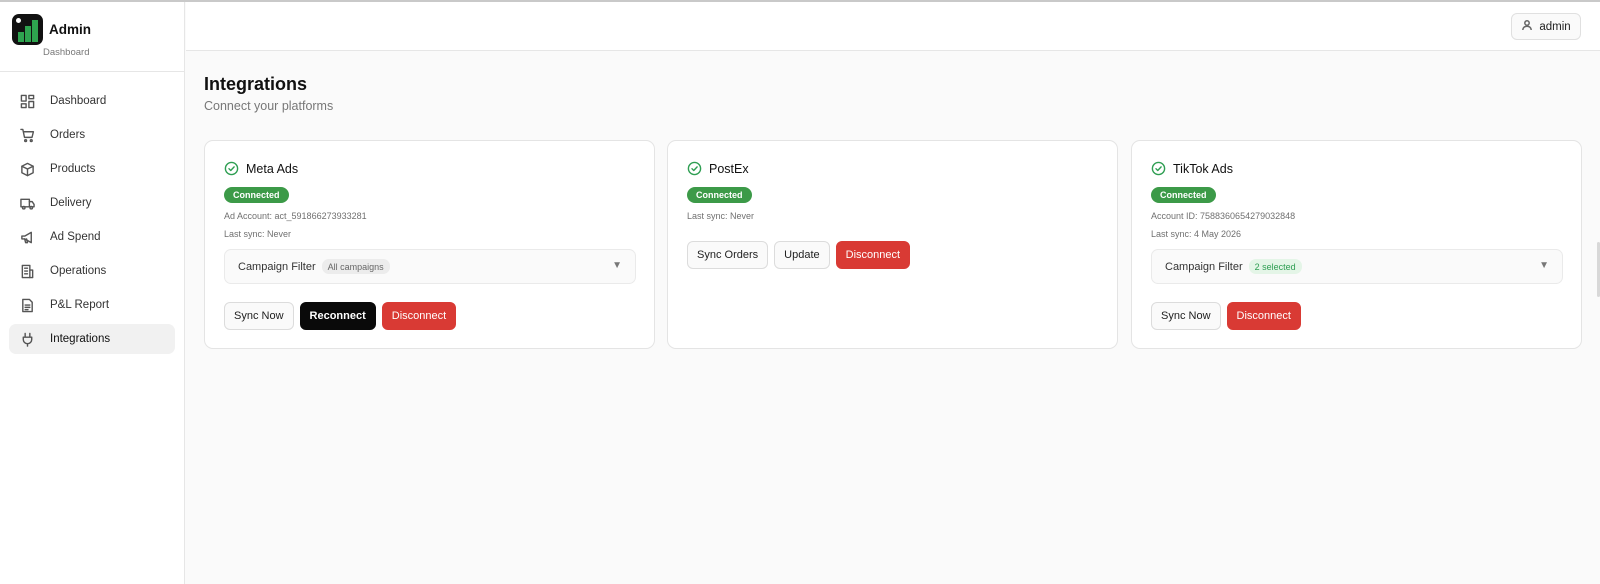 The image size is (1600, 584). What do you see at coordinates (27, 135) in the screenshot?
I see `shopping-cart-icon` at bounding box center [27, 135].